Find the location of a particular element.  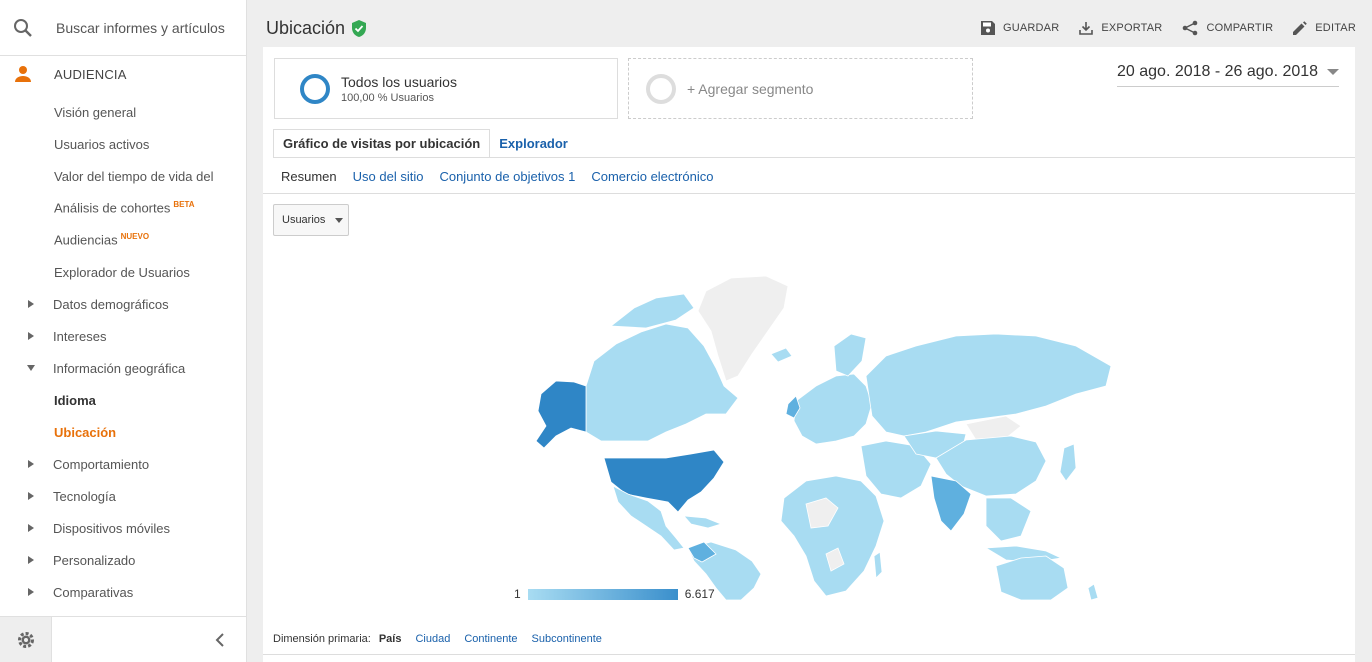

map-legend: 1 6.617 is located at coordinates (614, 594).